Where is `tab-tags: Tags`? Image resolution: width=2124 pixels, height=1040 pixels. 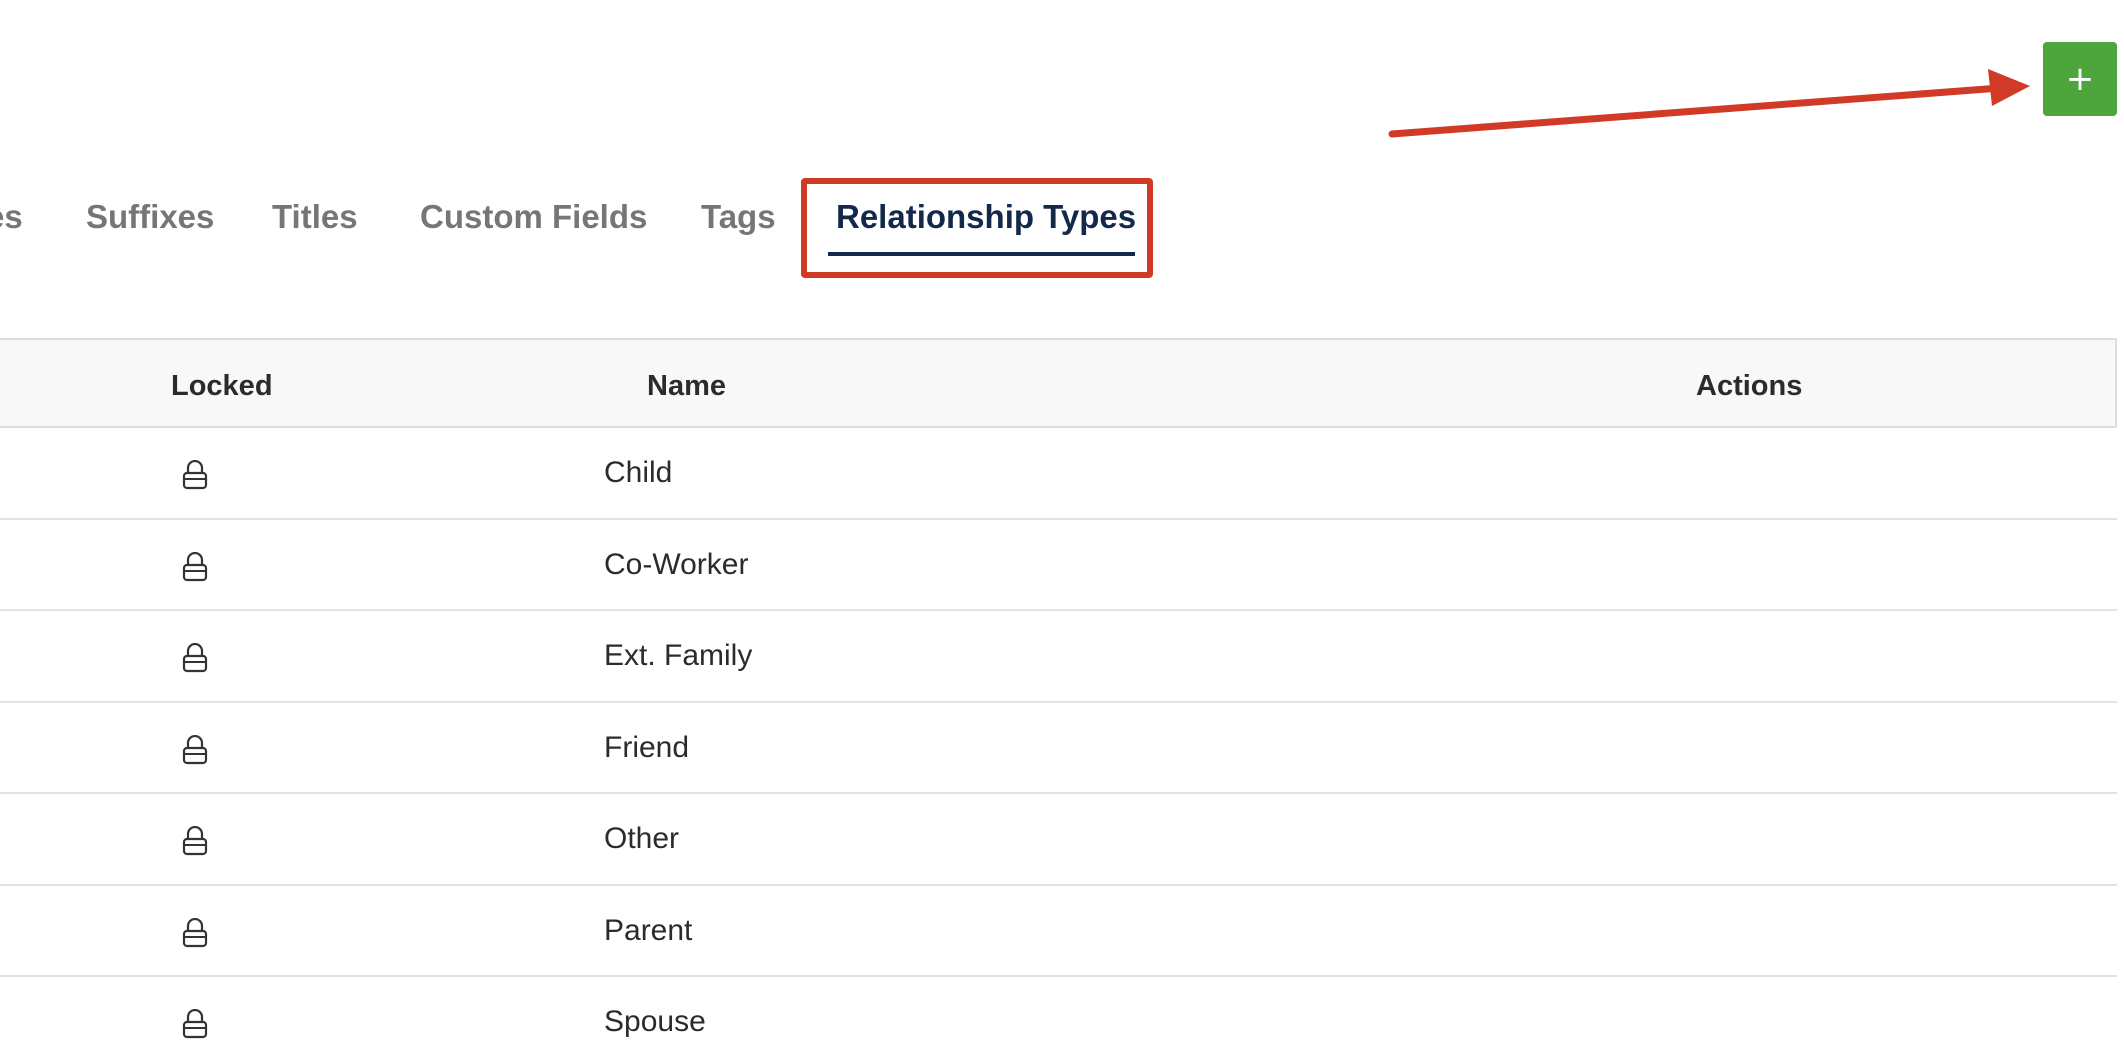 tab-tags: Tags is located at coordinates (738, 217).